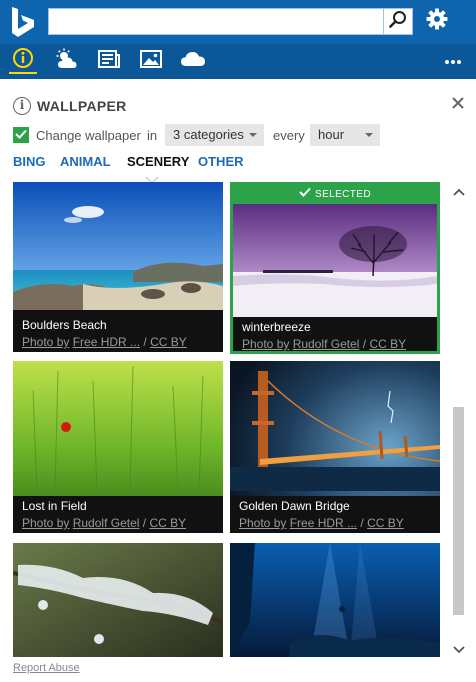  Describe the element at coordinates (289, 135) in the screenshot. I see `every-label: every` at that location.